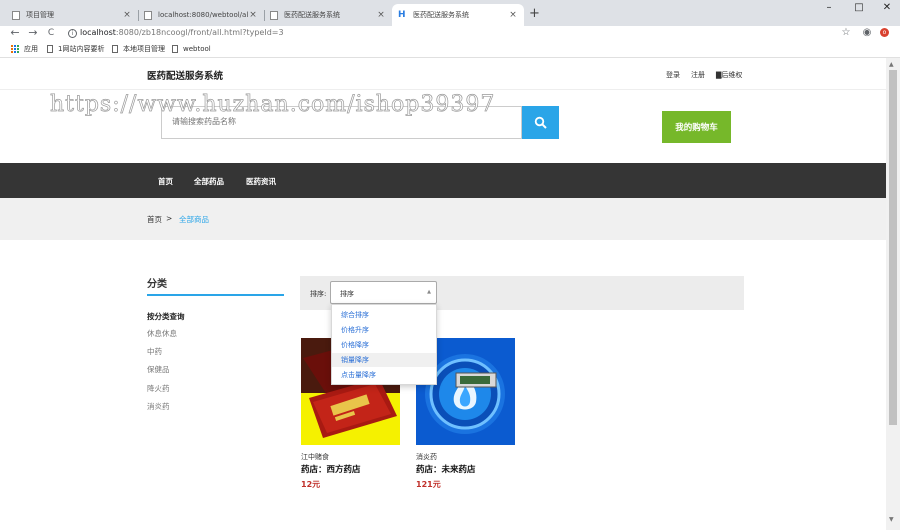  I want to click on sort-dropdown-list: 综合排序 价格升序 价格降序 销量降序 点击量降序, so click(384, 344).